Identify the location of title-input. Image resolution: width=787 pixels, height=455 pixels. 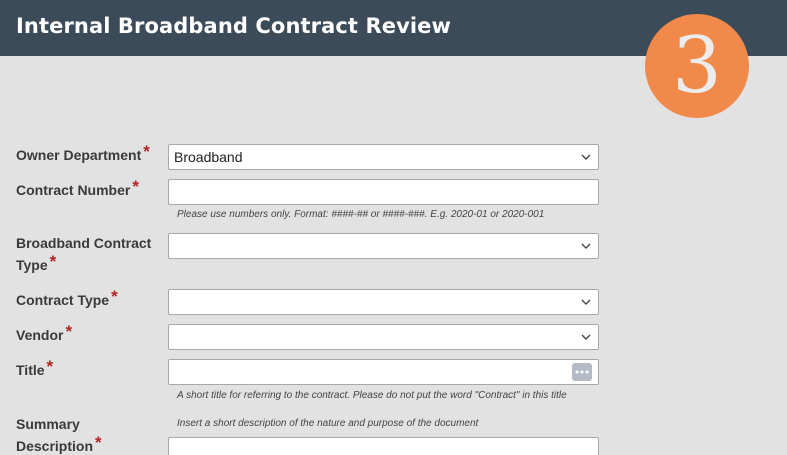
(383, 372).